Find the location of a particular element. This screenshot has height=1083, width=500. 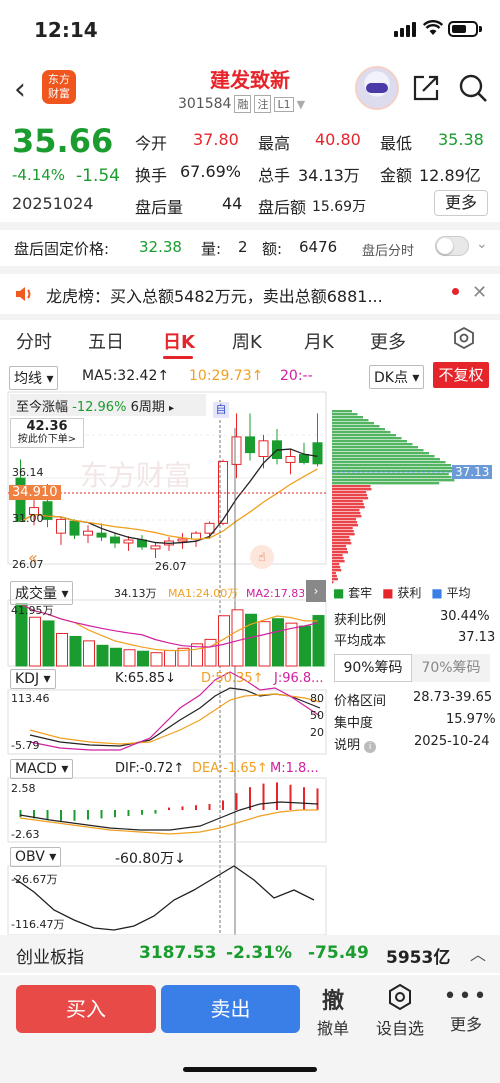

chip-tab-70: 70%筹码 is located at coordinates (451, 668).